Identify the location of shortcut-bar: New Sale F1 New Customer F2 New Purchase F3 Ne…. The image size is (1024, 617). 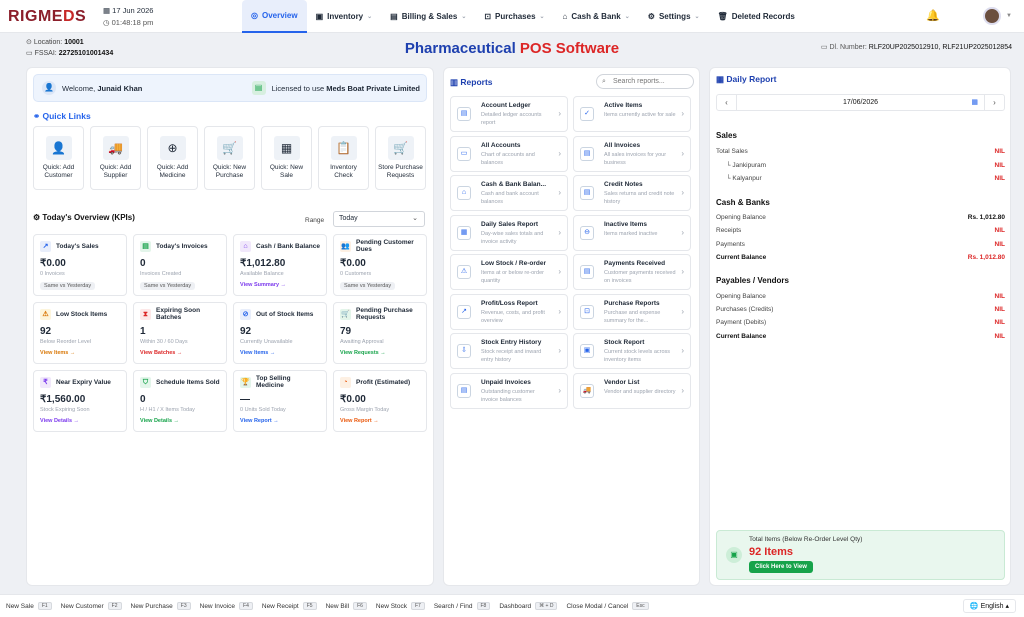
(512, 605).